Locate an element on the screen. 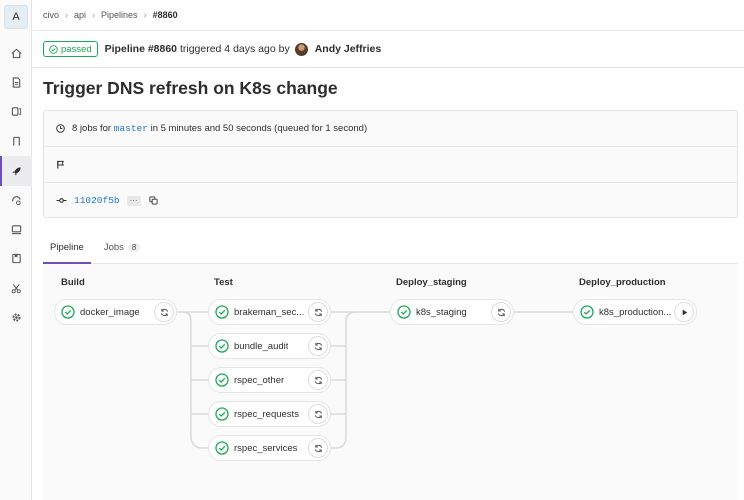 Image resolution: width=744 pixels, height=500 pixels. commit-icon is located at coordinates (61, 200).